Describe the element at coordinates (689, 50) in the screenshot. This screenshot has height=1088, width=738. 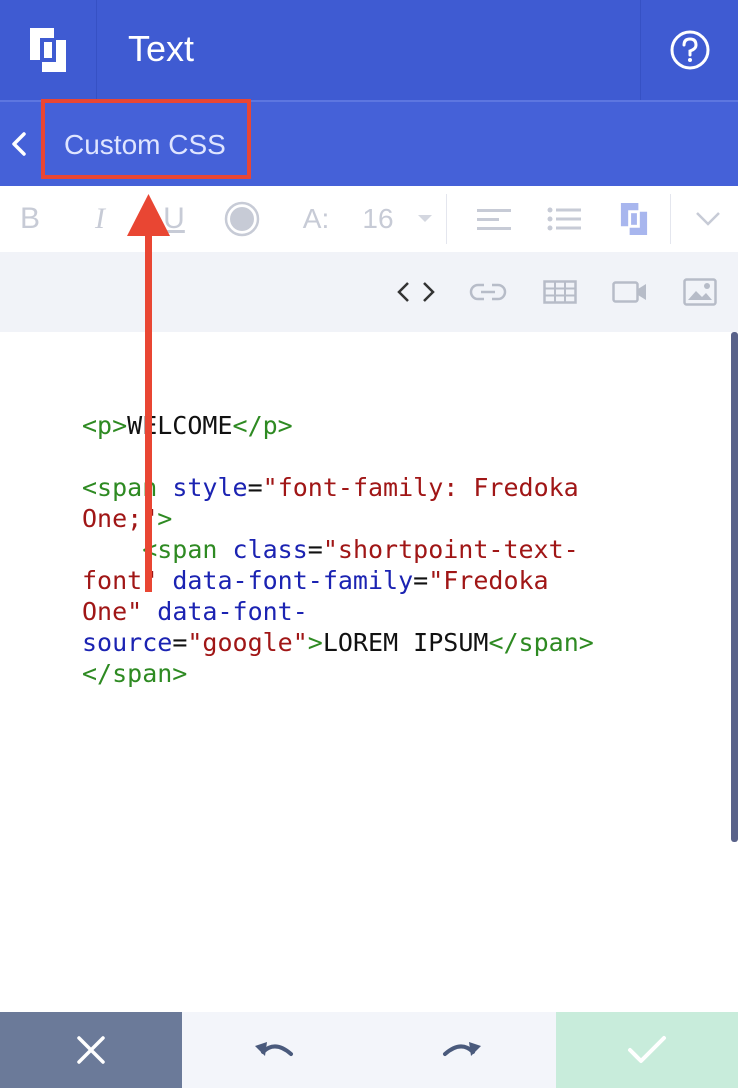
I see `help-circle-icon` at that location.